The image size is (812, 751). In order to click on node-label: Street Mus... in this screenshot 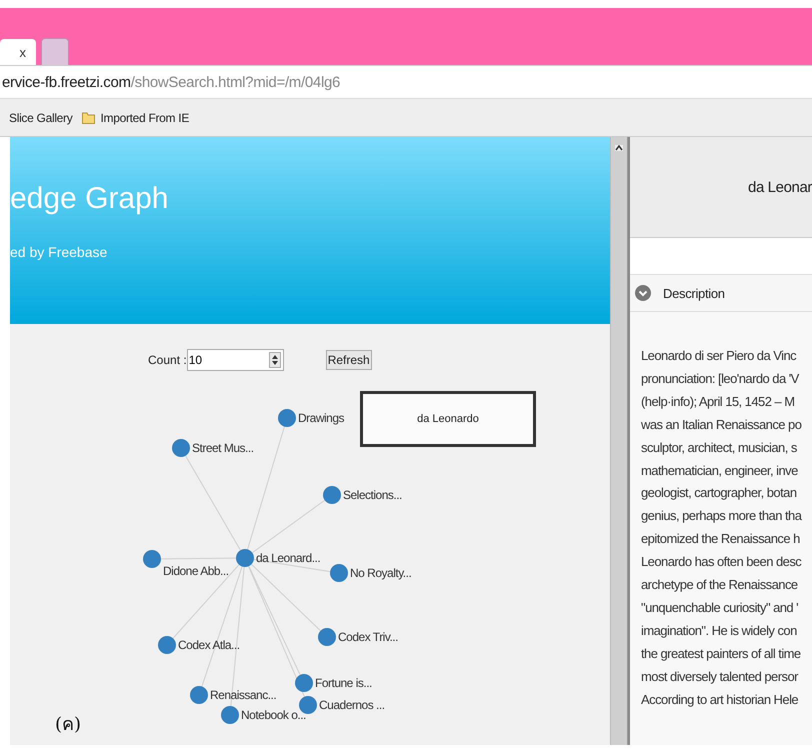, I will do `click(223, 448)`.